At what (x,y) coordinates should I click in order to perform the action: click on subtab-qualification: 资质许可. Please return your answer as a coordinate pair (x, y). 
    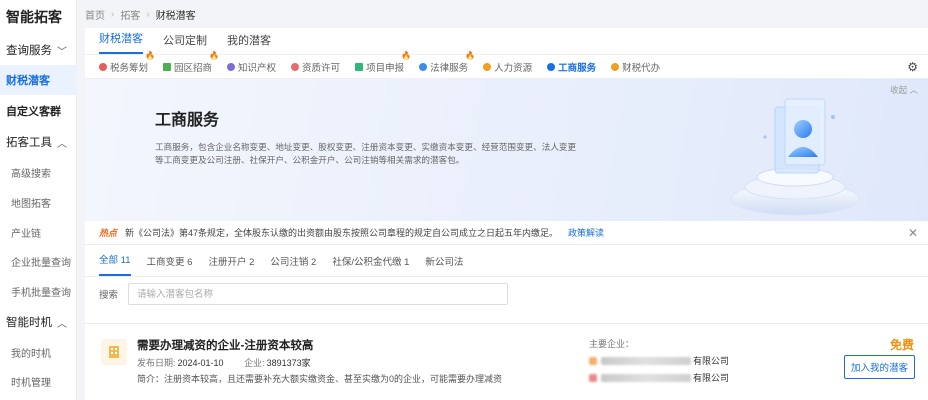
    Looking at the image, I should click on (315, 67).